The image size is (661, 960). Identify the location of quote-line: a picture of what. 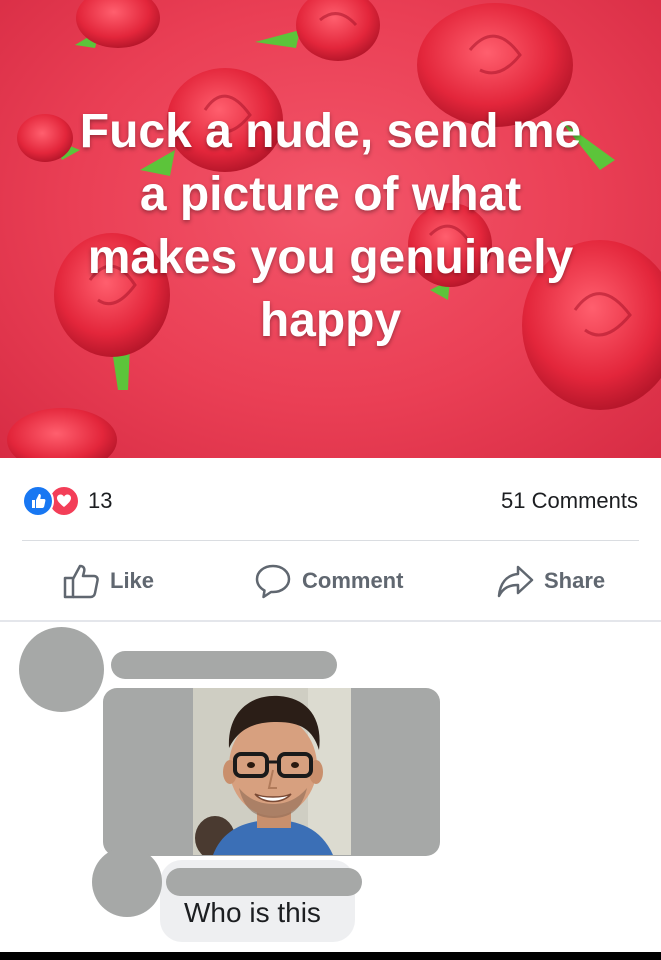
(330, 194).